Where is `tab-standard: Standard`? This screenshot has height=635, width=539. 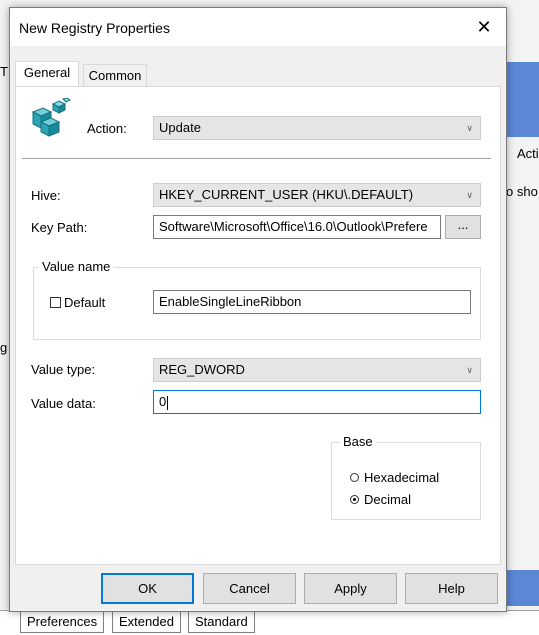
tab-standard: Standard is located at coordinates (221, 622).